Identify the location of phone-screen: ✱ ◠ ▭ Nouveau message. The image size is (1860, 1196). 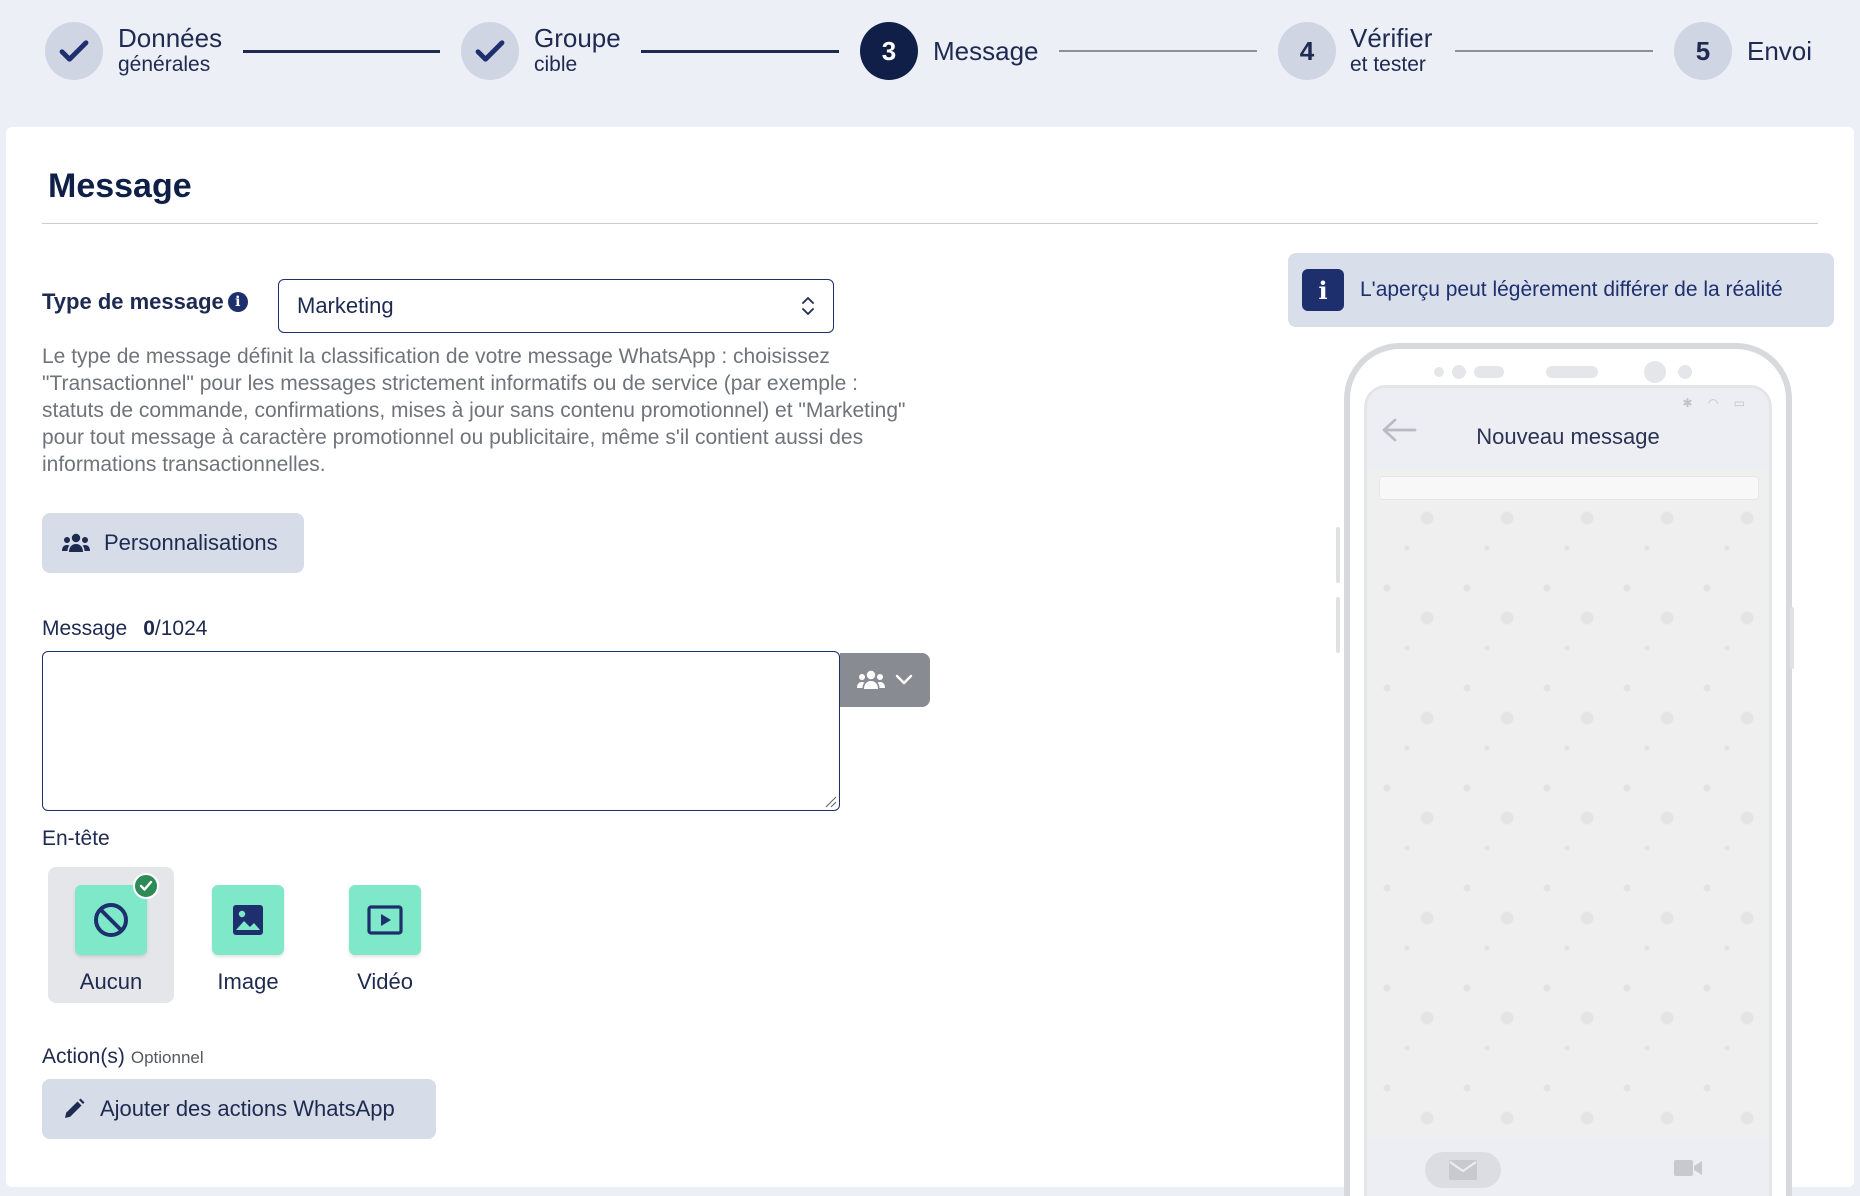
(1568, 790).